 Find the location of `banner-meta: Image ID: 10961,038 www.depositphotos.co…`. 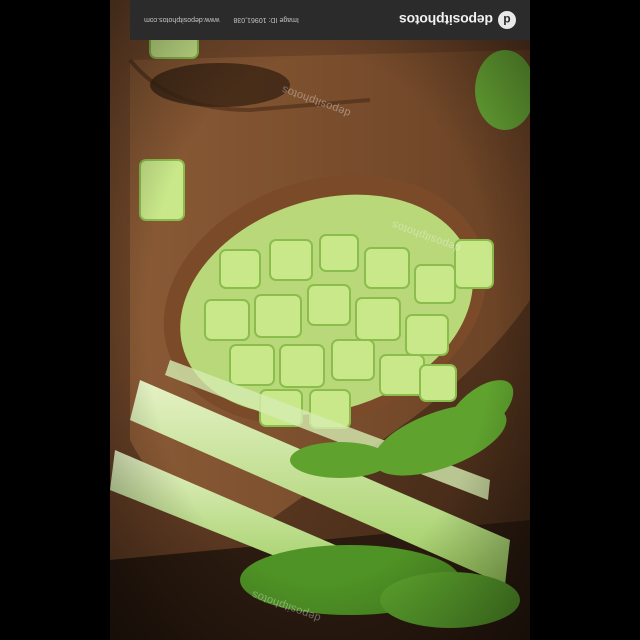

banner-meta: Image ID: 10961,038 www.depositphotos.co… is located at coordinates (221, 20).